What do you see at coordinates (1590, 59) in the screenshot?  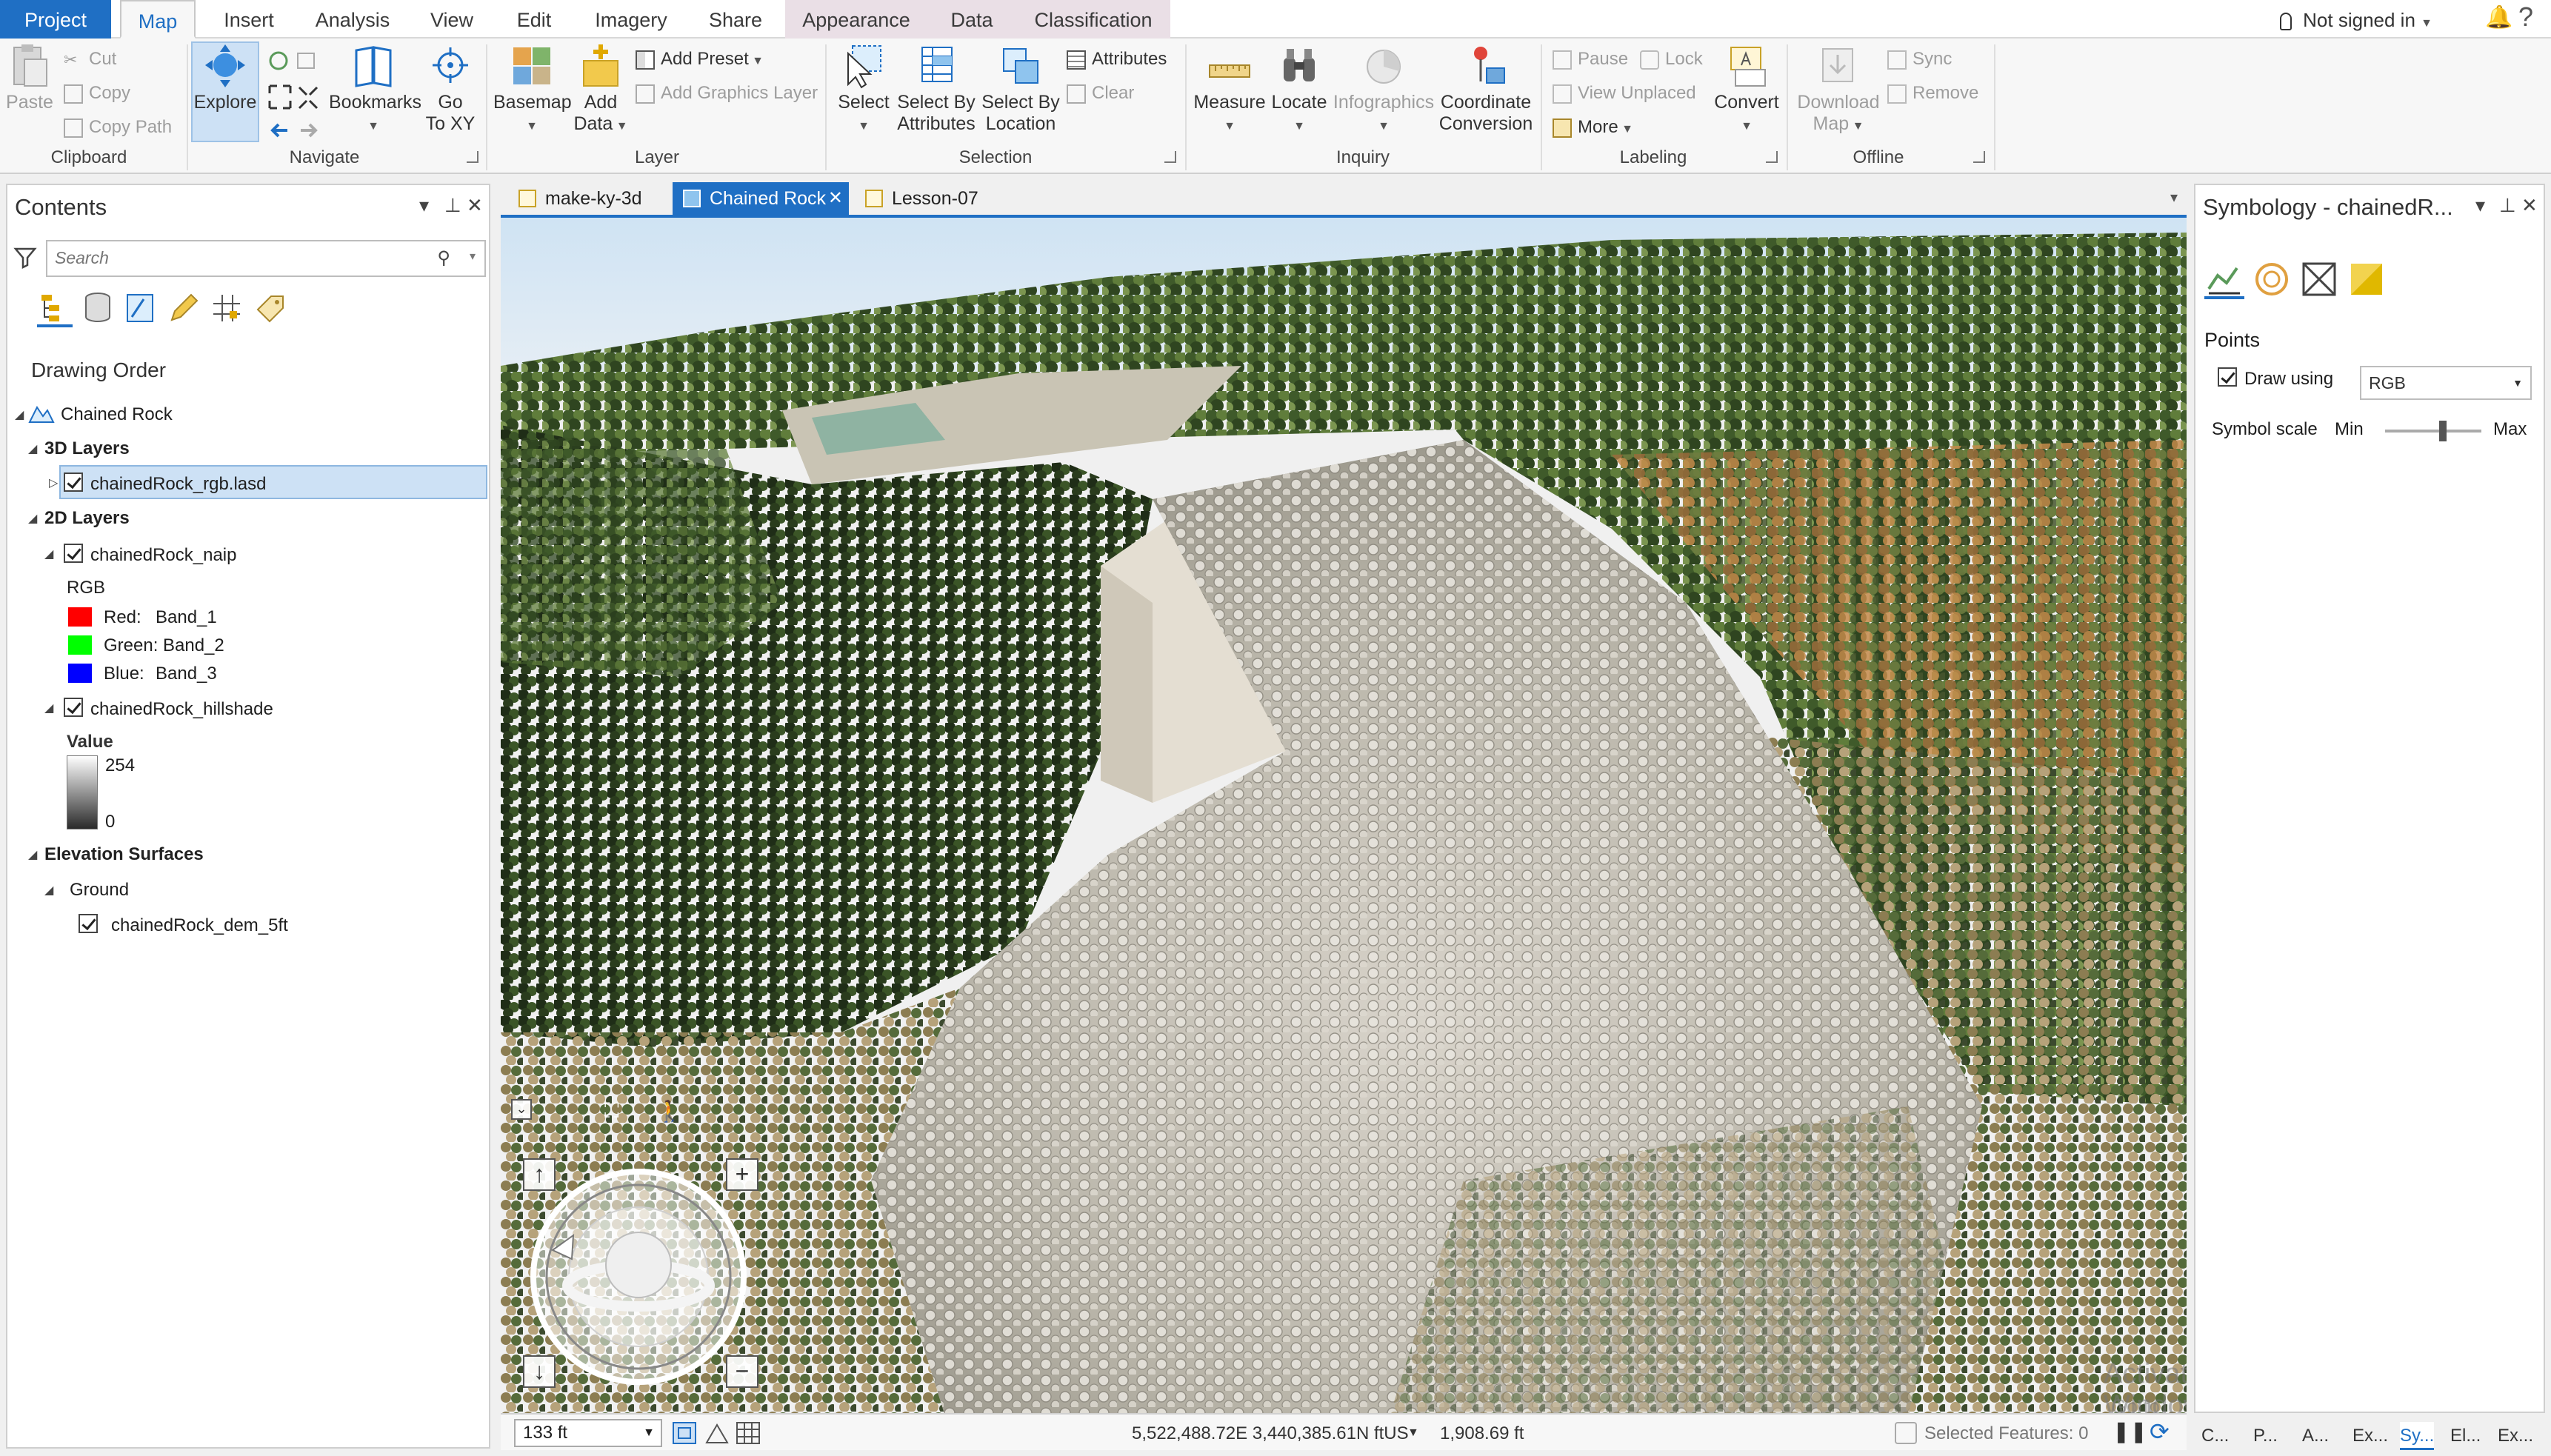 I see `pause-labeling-button: Pause` at bounding box center [1590, 59].